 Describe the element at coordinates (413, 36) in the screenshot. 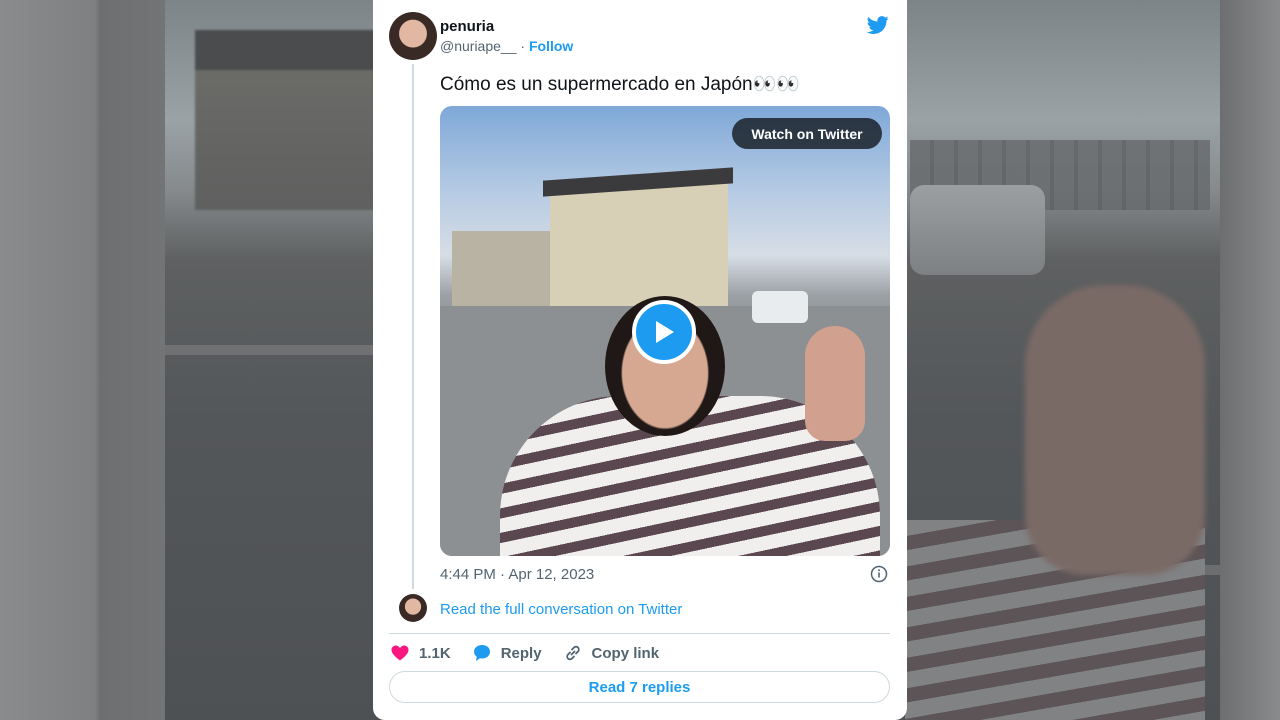

I see `author-avatar` at that location.